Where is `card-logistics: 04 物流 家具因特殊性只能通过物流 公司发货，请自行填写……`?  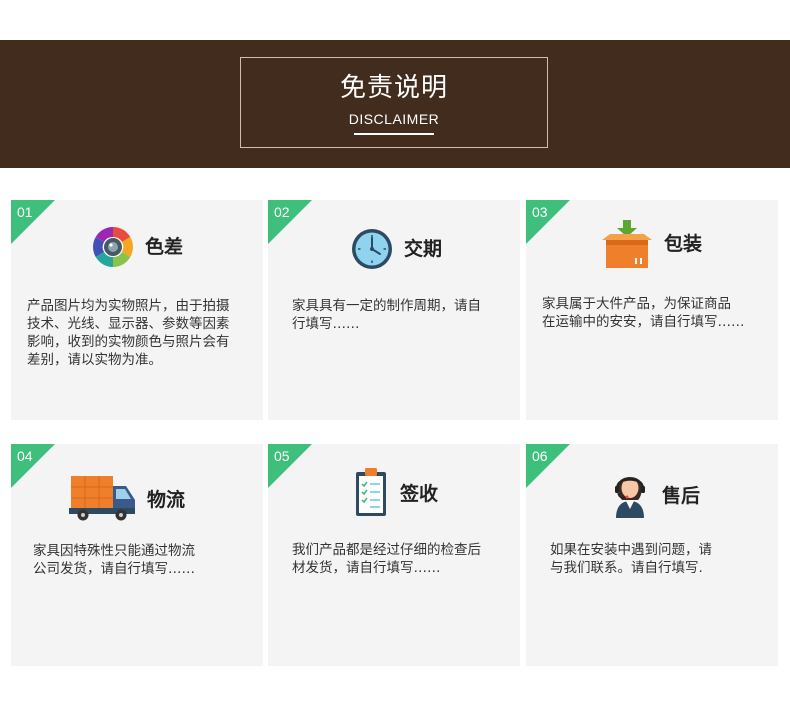
card-logistics: 04 物流 家具因特殊性只能通过物流 公司发货，请自行填写…… is located at coordinates (137, 555).